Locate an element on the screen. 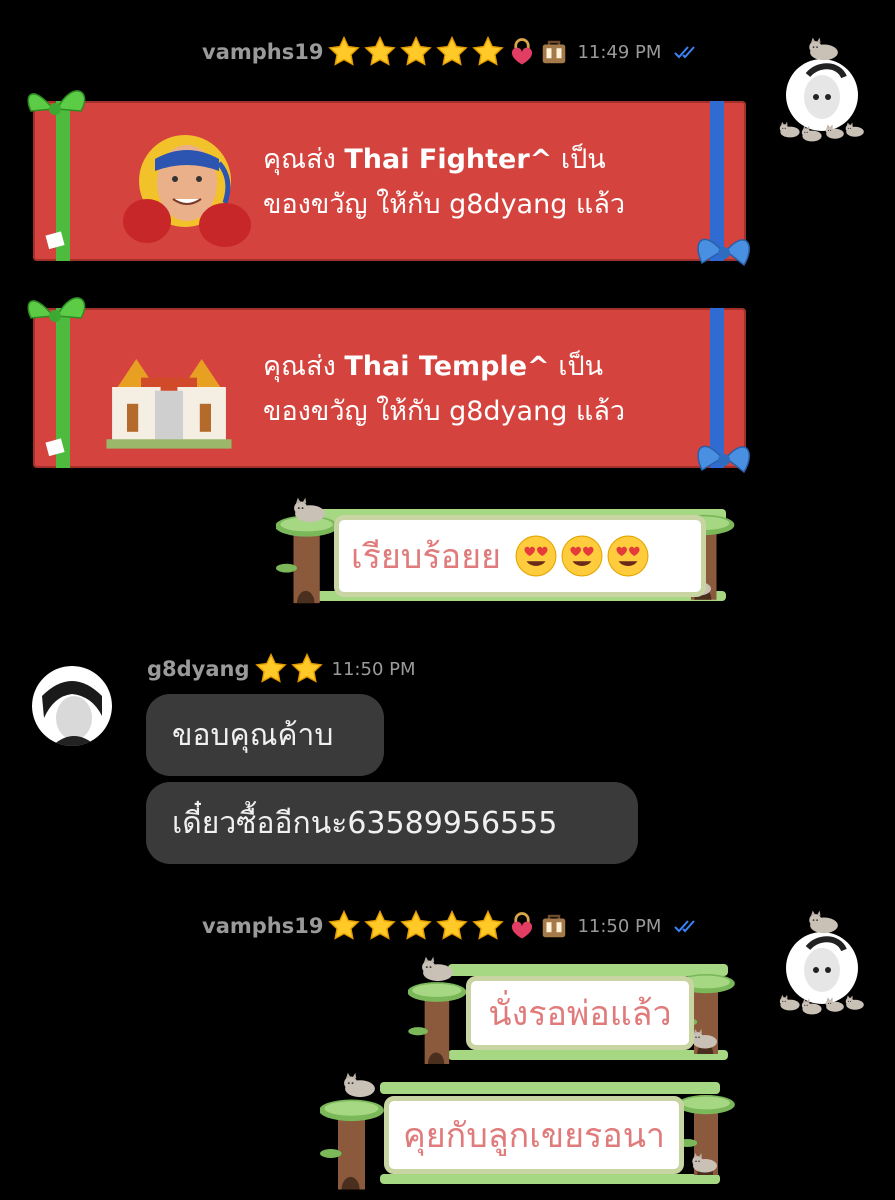 The image size is (895, 1200). sticker: เรียบร้อยย is located at coordinates (509, 551).